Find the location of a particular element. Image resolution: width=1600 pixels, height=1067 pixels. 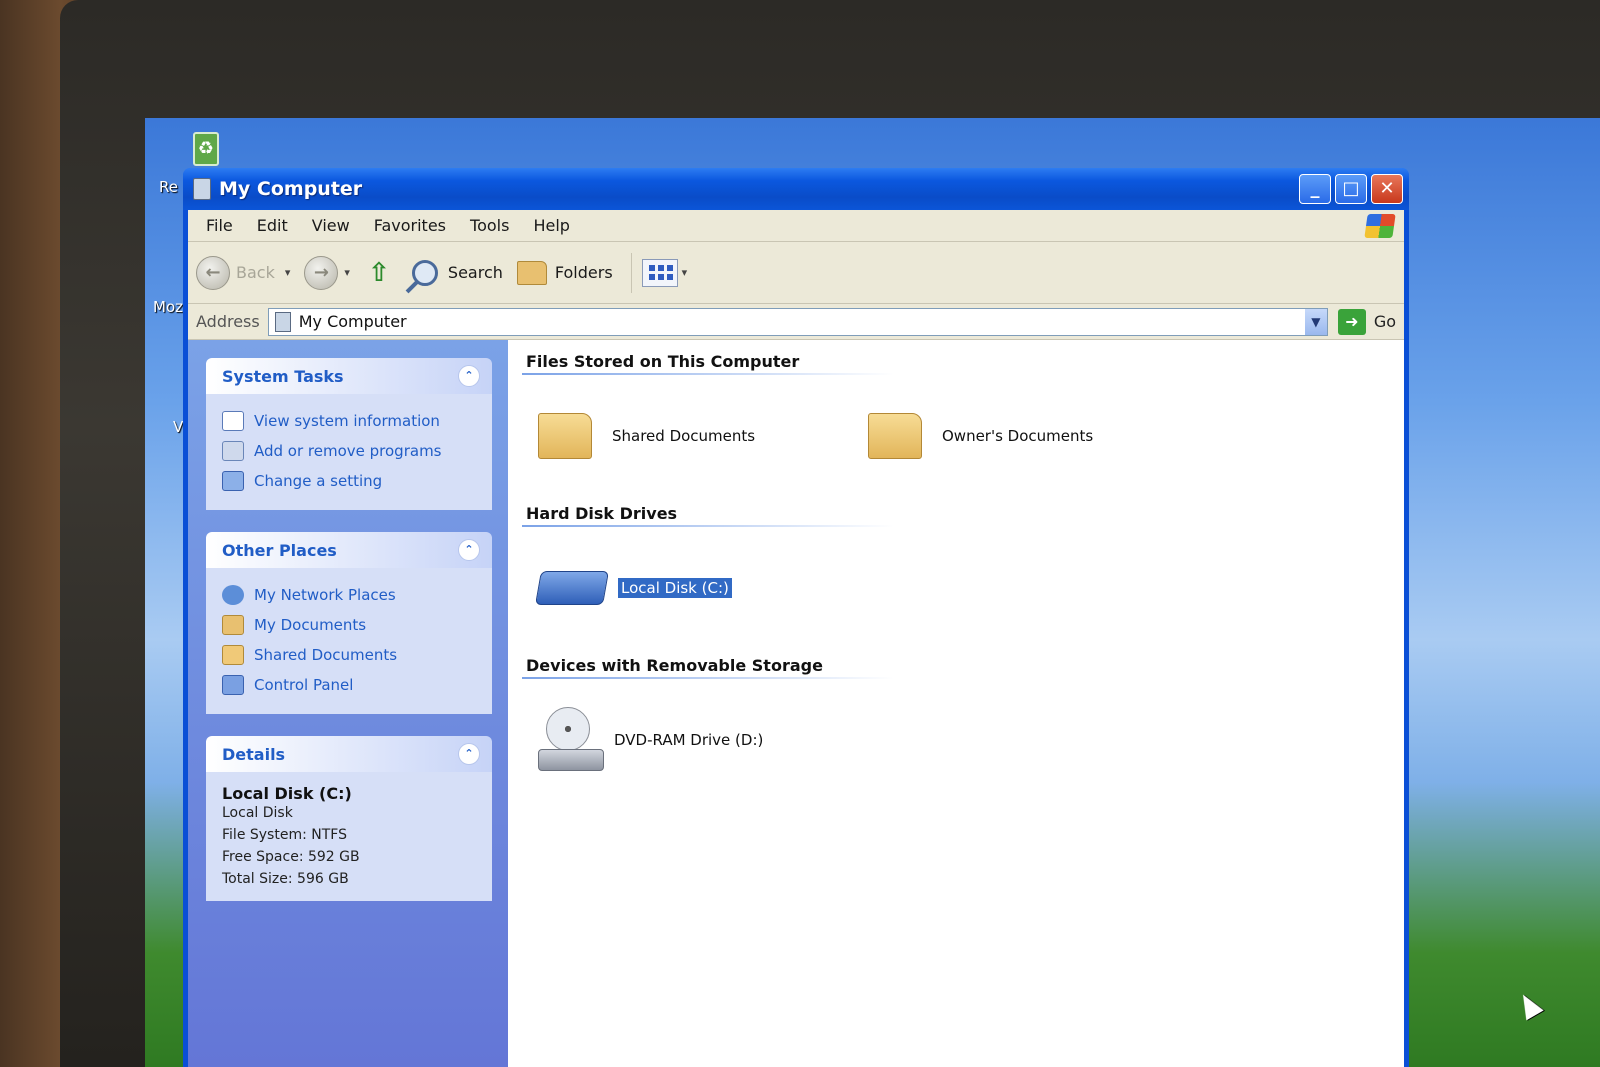

mouse-cursor-icon is located at coordinates (1529, 1005).